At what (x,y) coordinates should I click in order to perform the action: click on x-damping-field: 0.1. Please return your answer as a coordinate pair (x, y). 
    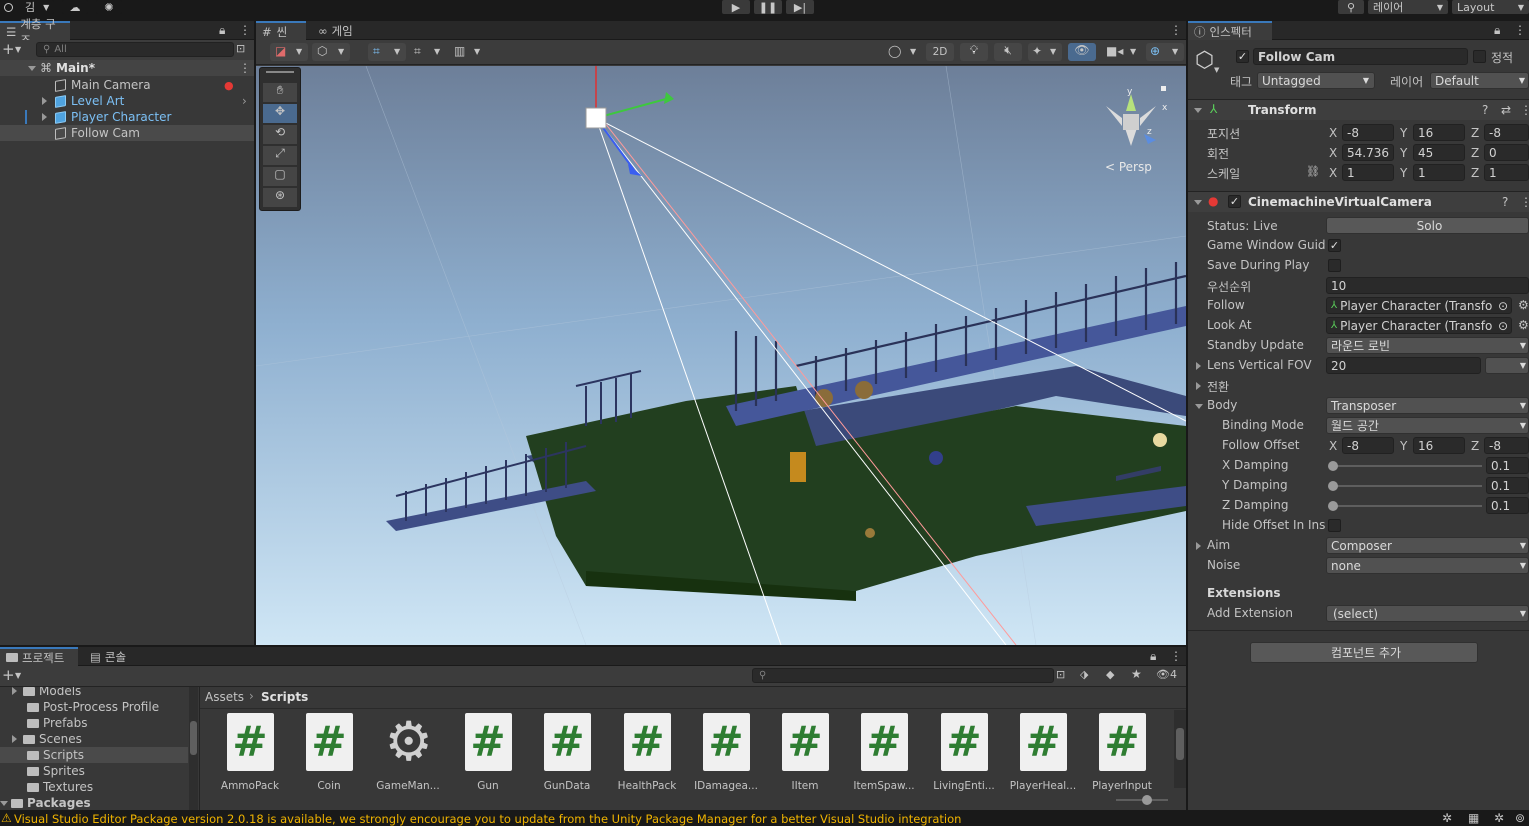
    Looking at the image, I should click on (1507, 465).